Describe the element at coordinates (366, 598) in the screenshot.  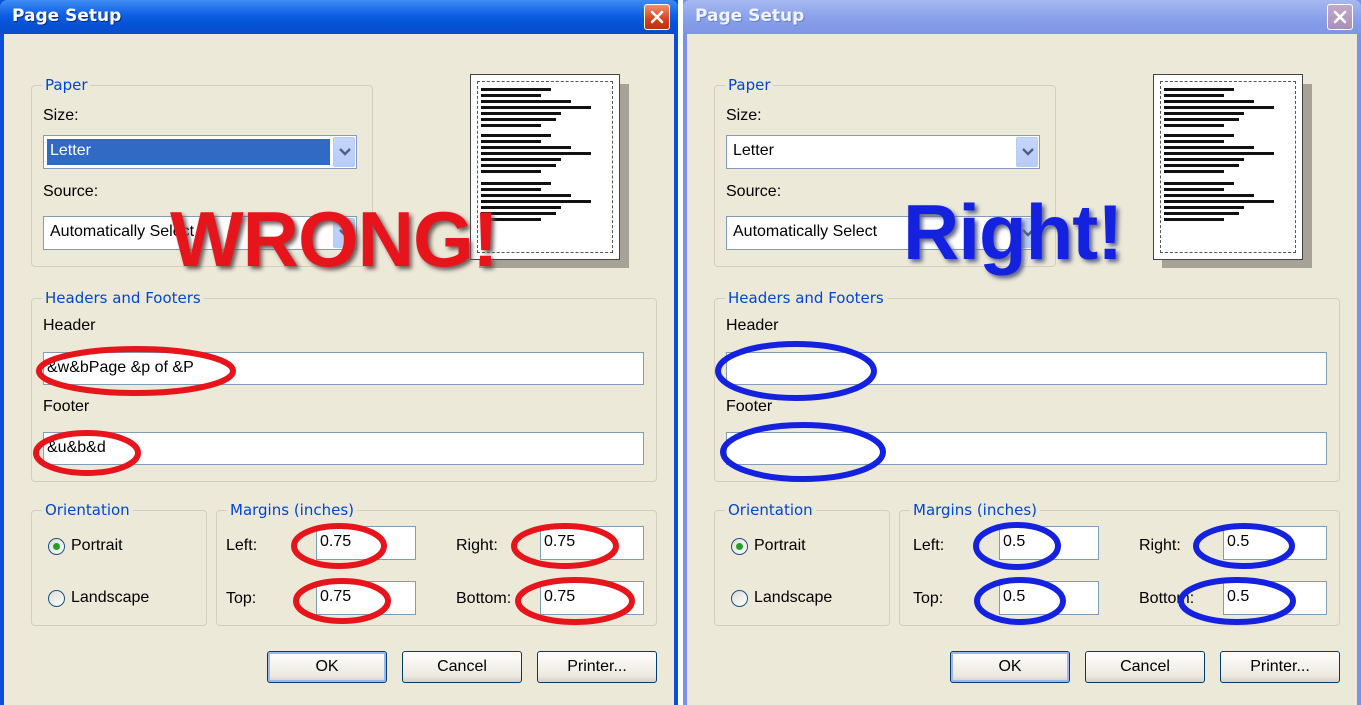
I see `top-margin-input: 0.75` at that location.